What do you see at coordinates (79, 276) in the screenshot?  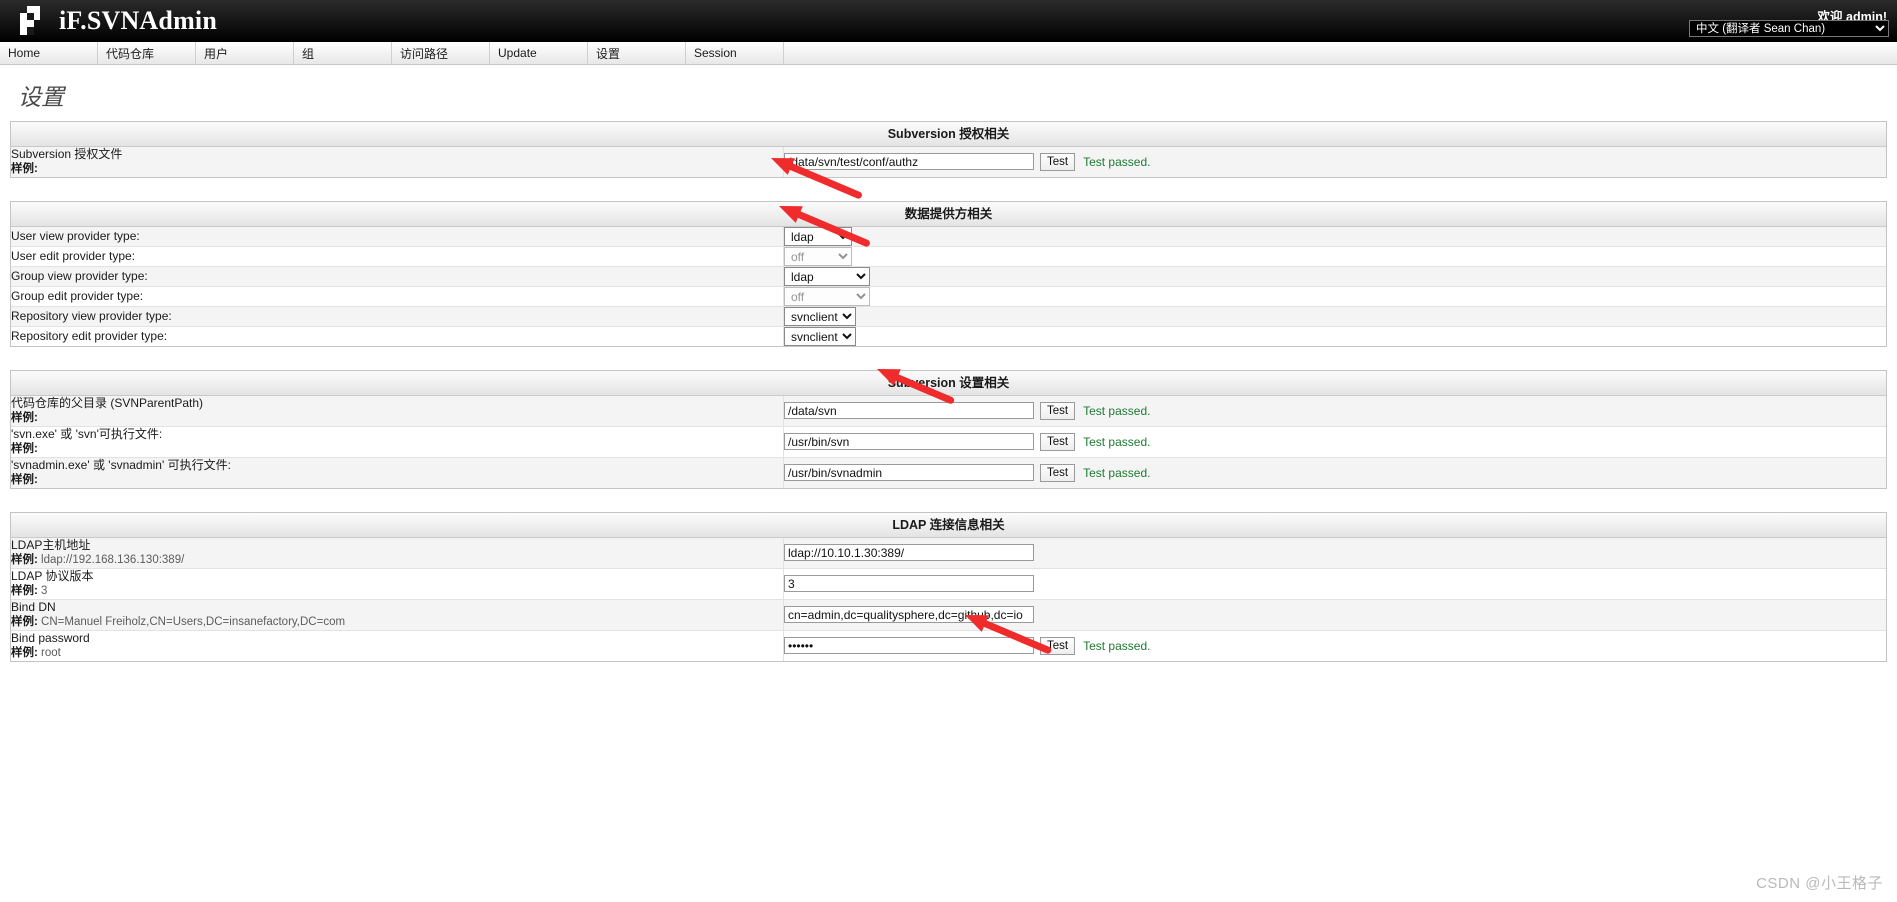 I see `setting-label: Group view provider type:` at bounding box center [79, 276].